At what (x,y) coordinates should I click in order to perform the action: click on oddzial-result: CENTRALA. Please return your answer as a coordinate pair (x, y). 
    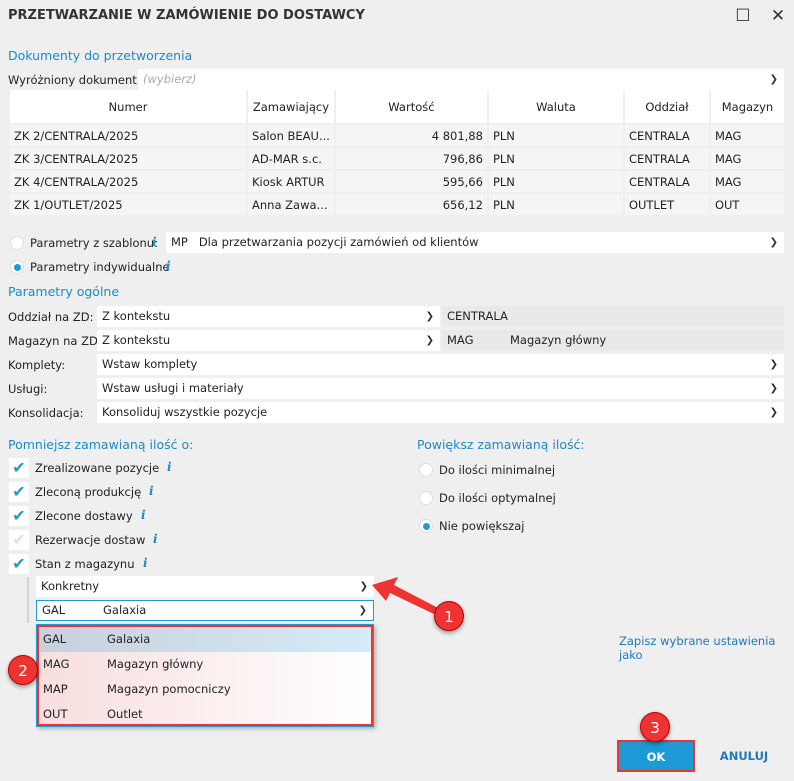
    Looking at the image, I should click on (613, 316).